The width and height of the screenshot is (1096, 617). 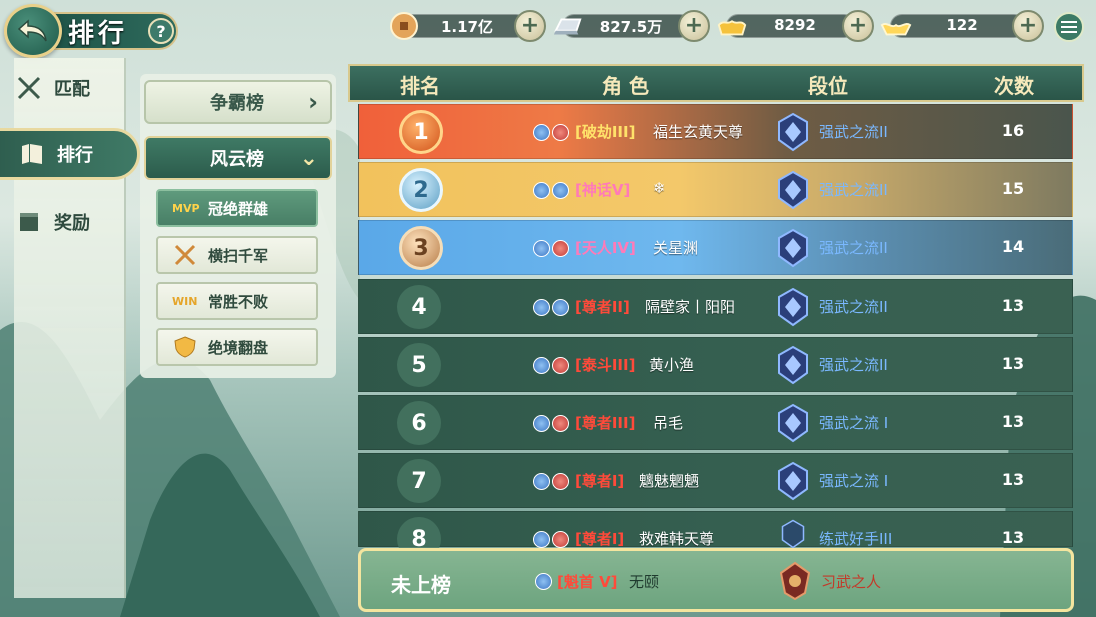 What do you see at coordinates (421, 585) in the screenshot?
I see `my-rank-label: 未上榜` at bounding box center [421, 585].